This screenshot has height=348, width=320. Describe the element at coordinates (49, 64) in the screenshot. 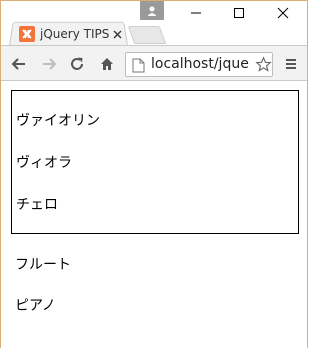

I see `forward-arrow-icon` at that location.